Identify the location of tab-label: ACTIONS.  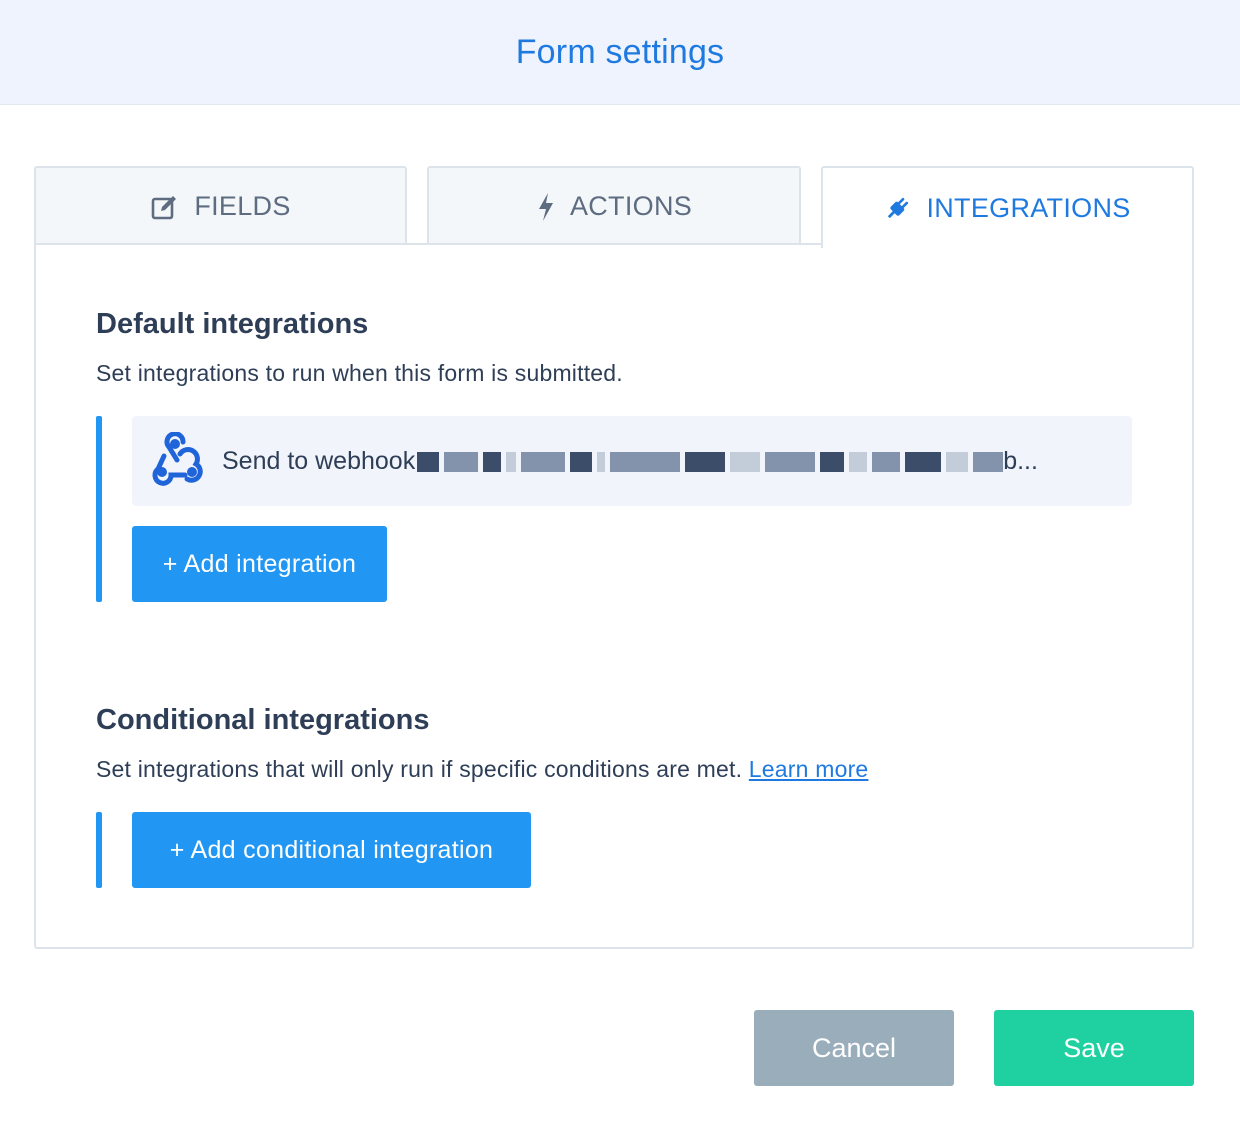
(631, 206).